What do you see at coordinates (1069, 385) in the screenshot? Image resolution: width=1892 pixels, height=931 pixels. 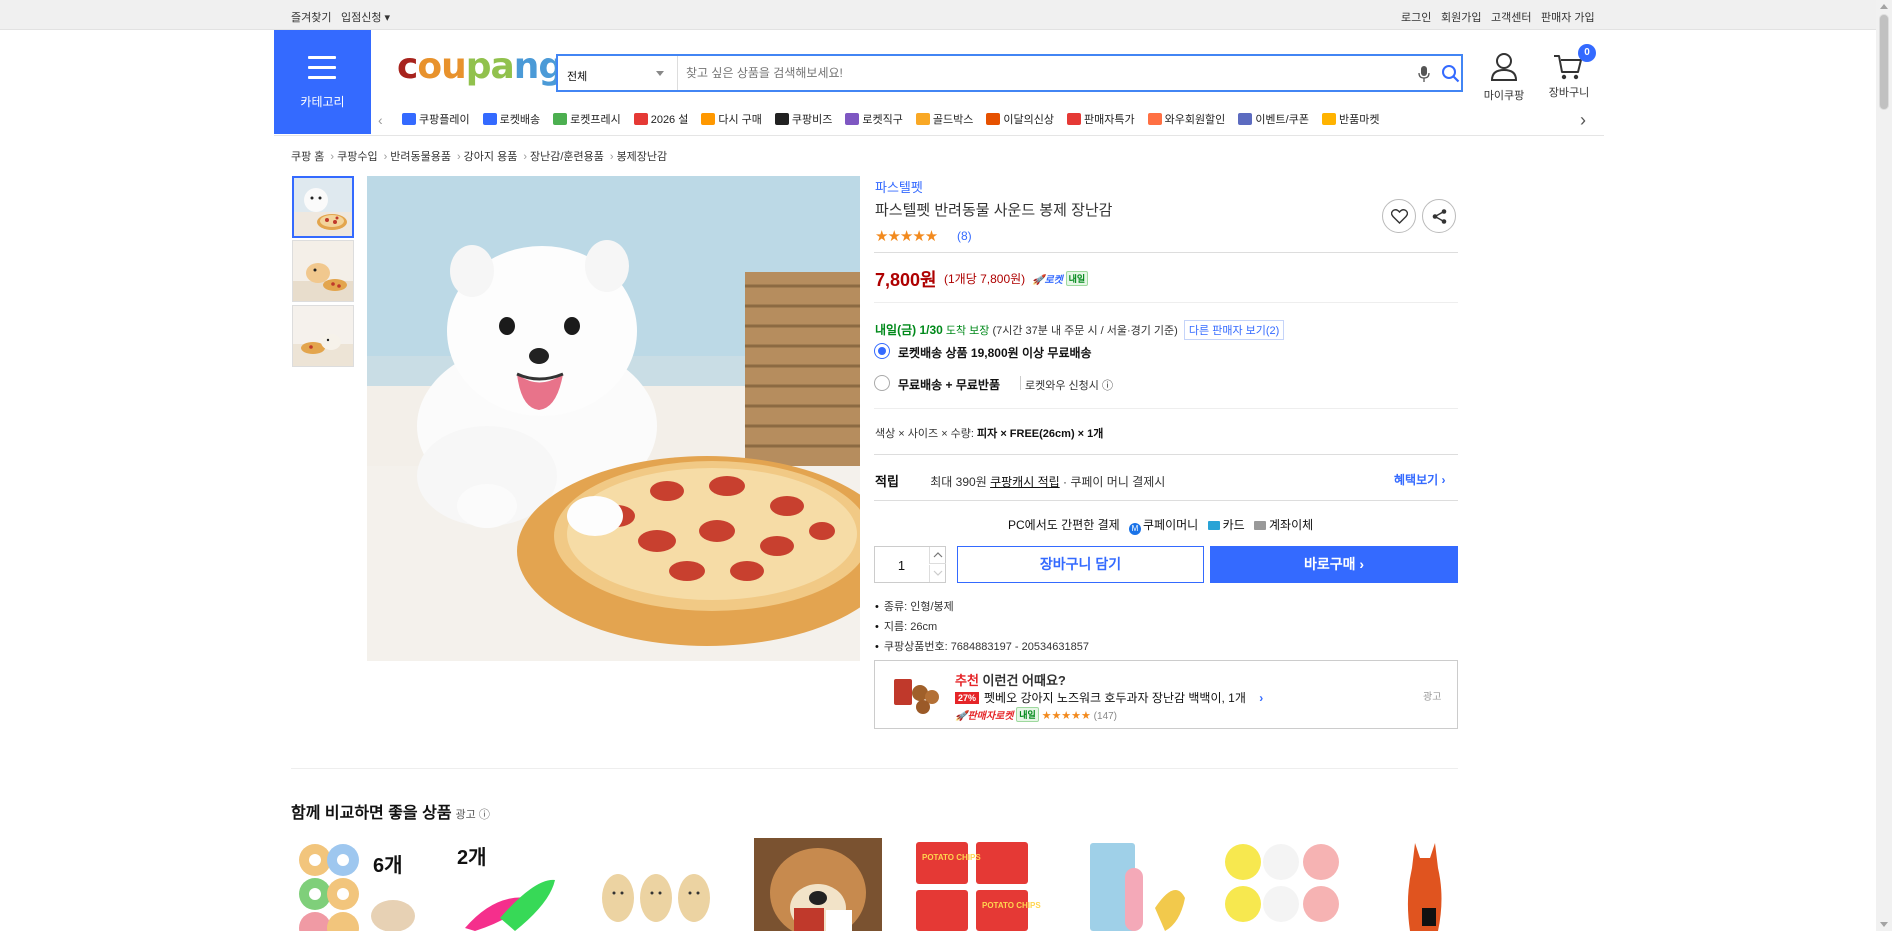 I see `wow-signup-note: 로켓와우 신청시 ⓘ` at bounding box center [1069, 385].